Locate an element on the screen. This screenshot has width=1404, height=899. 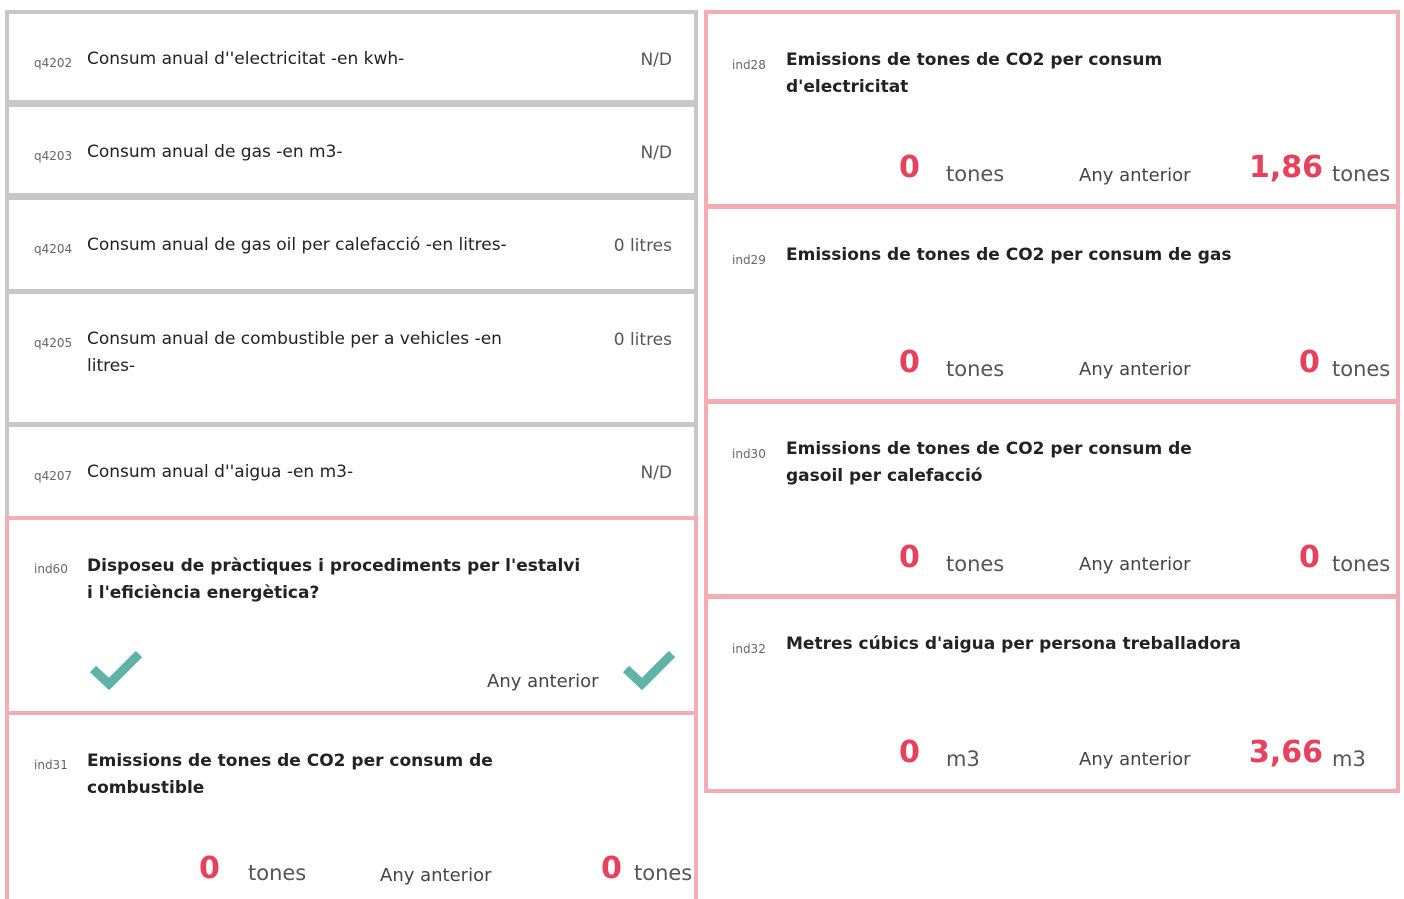
indicator-code: ind32 is located at coordinates (749, 649).